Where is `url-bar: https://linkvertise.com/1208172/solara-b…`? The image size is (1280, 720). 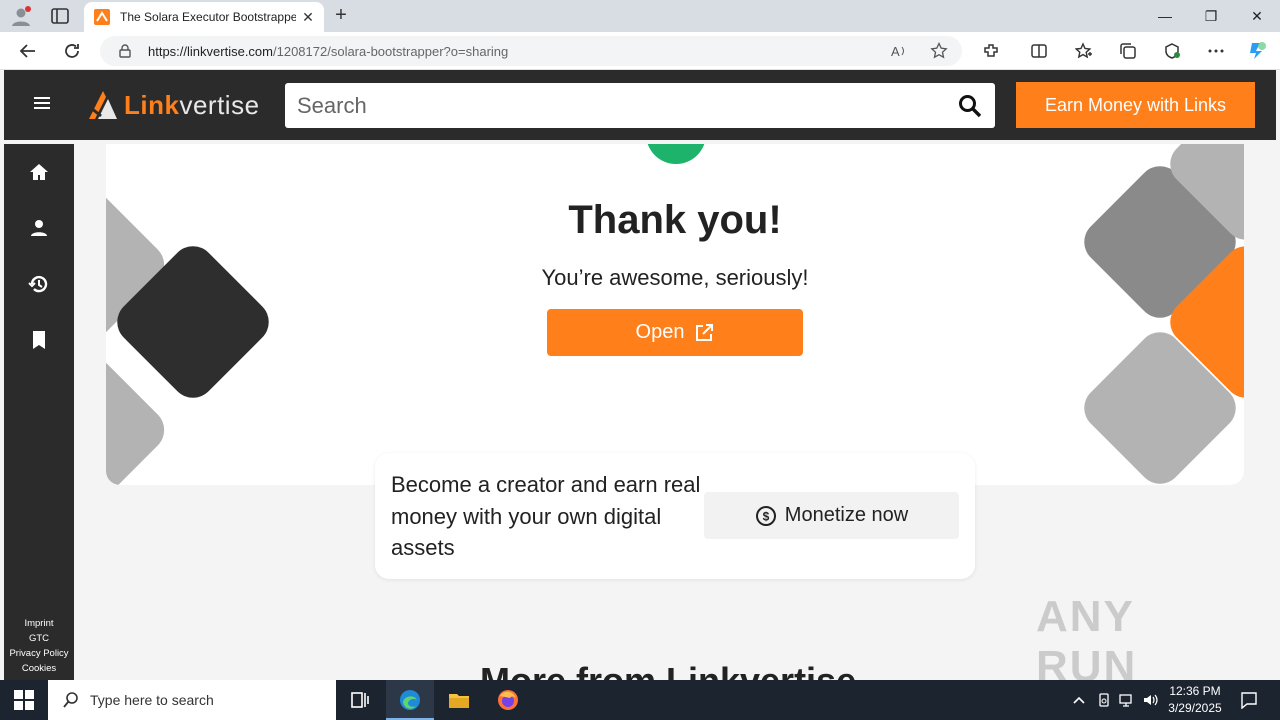
url-bar: https://linkvertise.com/1208172/solara-b… is located at coordinates (531, 51).